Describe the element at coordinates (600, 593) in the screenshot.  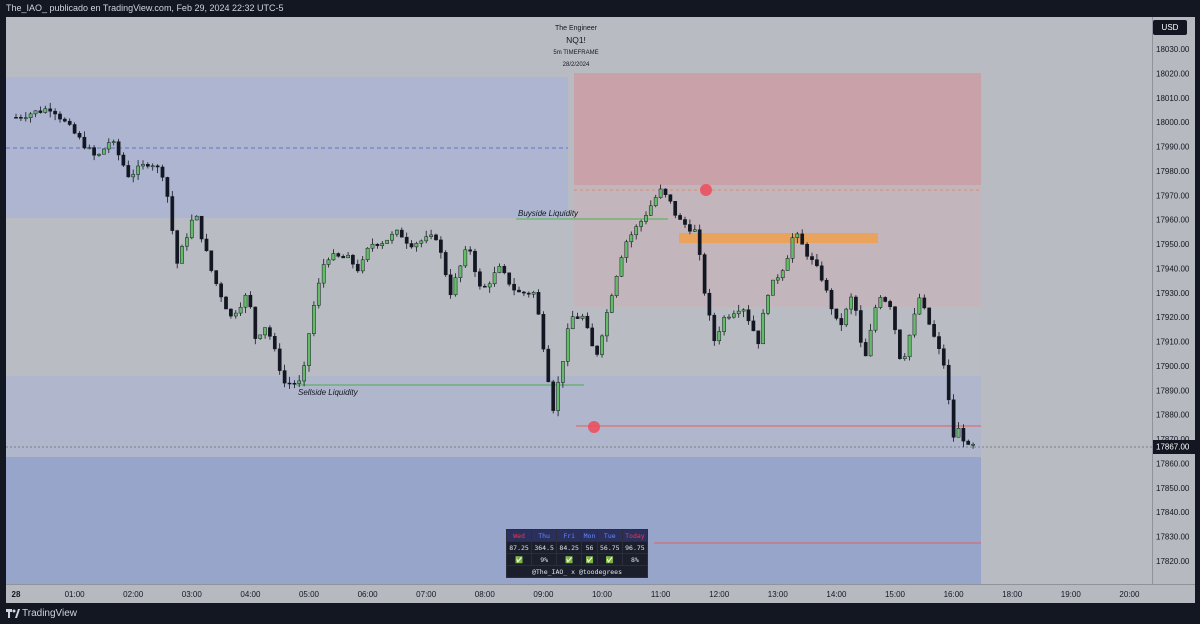
I see `time-axis` at that location.